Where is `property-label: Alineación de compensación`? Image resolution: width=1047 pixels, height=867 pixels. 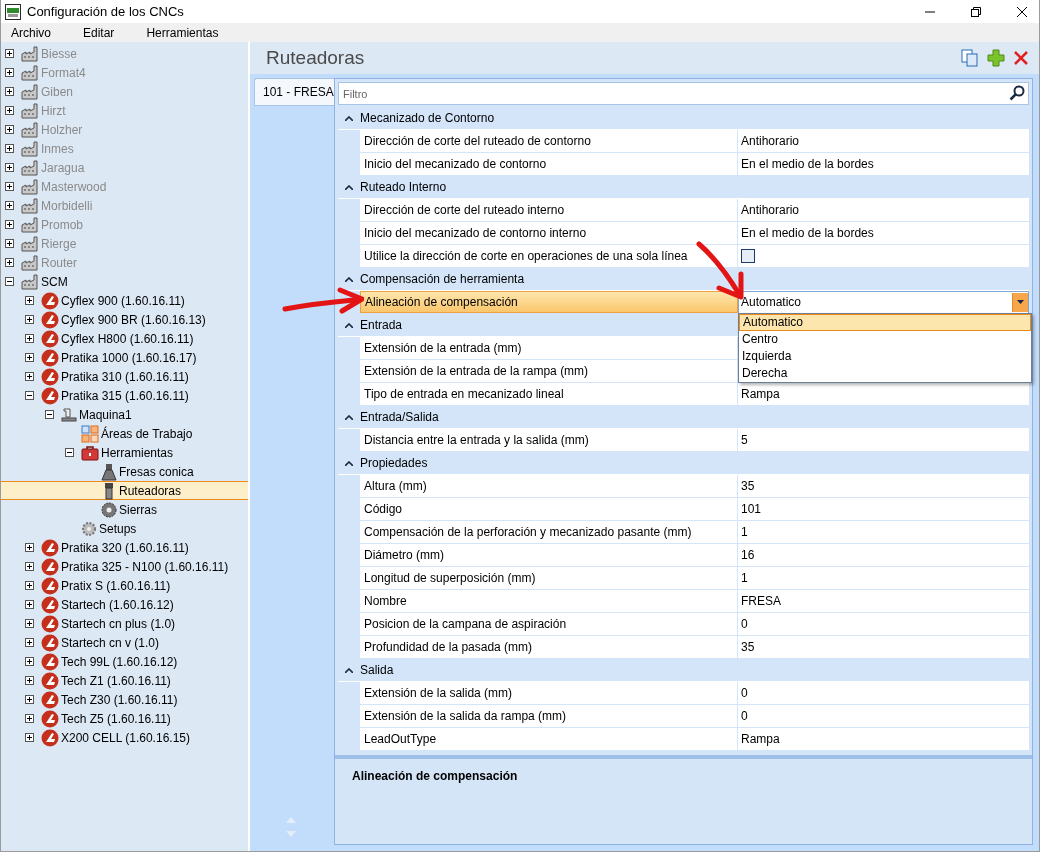 property-label: Alineación de compensación is located at coordinates (549, 302).